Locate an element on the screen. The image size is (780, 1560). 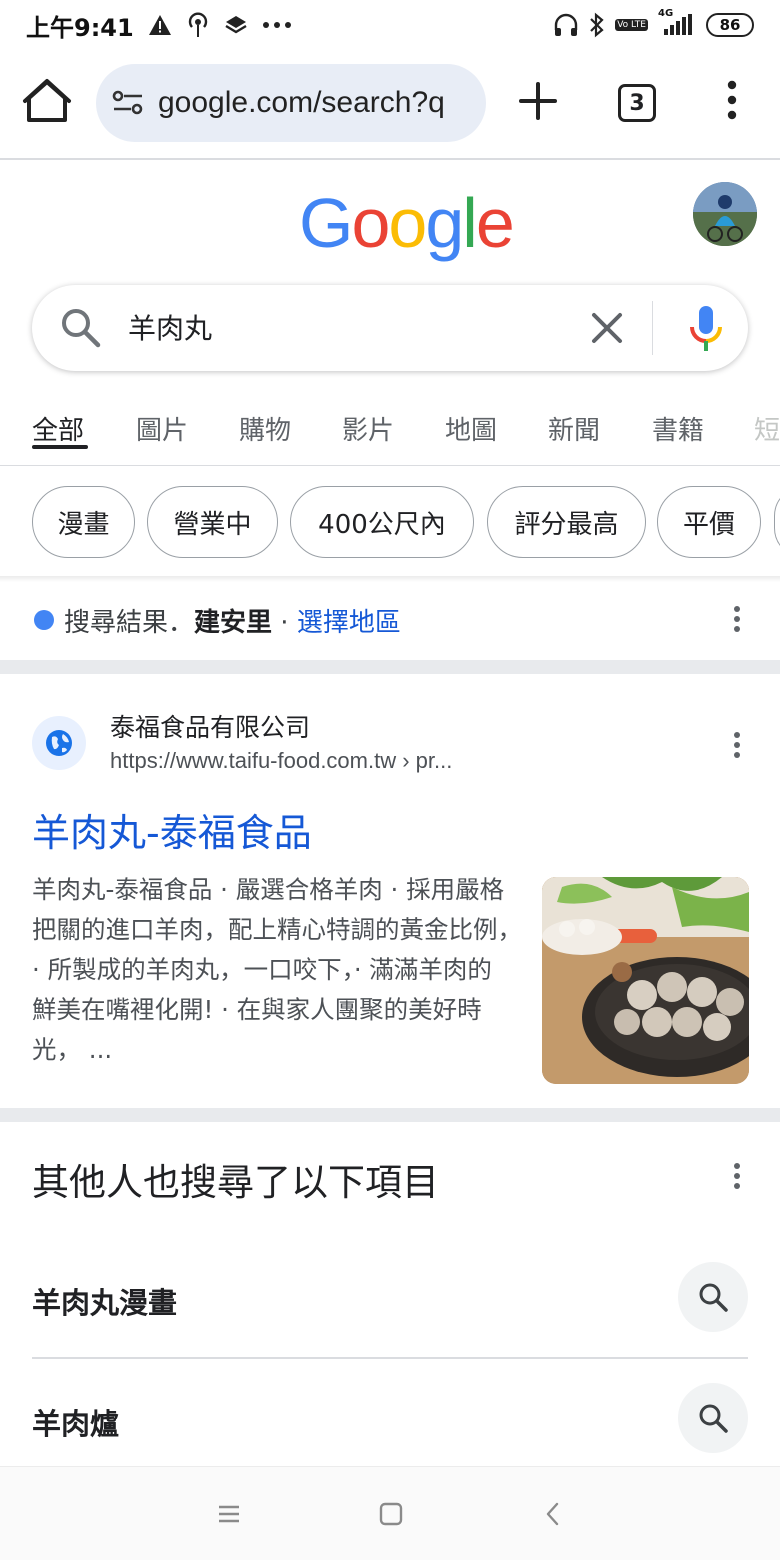
more-vert-icon is located at coordinates (732, 100).